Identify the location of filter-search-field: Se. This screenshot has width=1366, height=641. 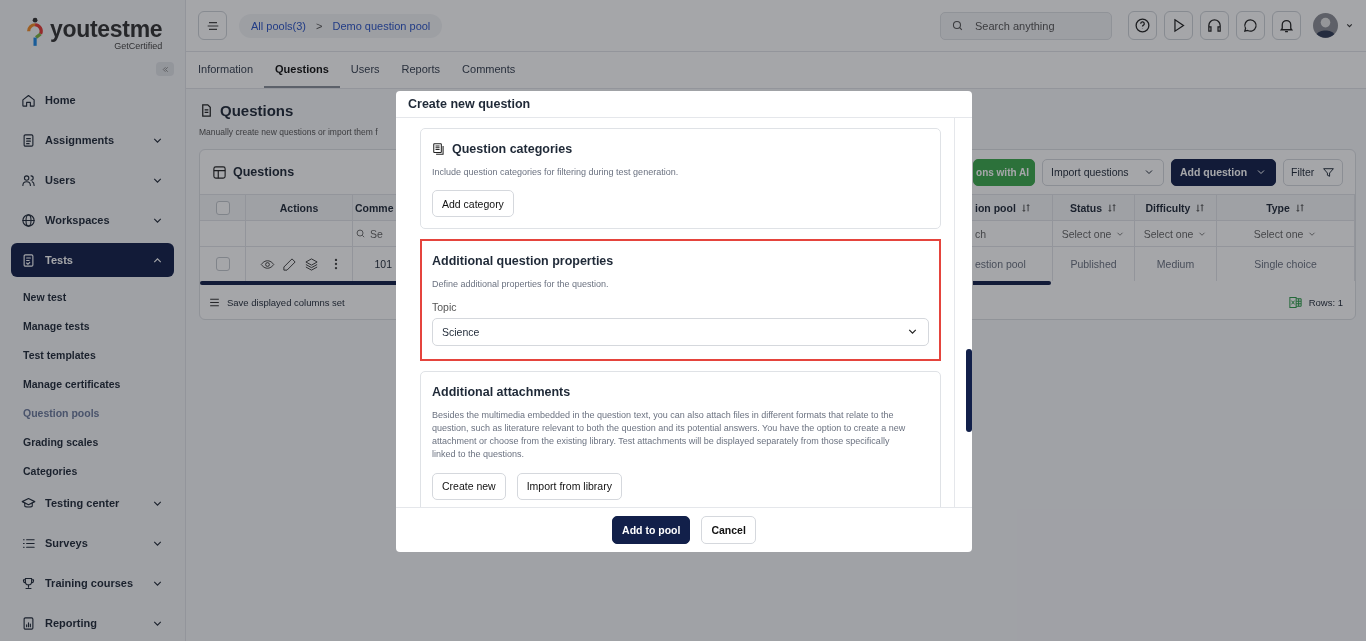
(369, 233).